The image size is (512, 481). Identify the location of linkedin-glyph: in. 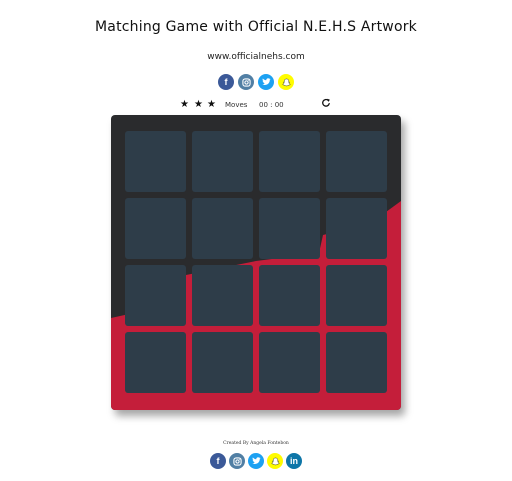
(294, 461).